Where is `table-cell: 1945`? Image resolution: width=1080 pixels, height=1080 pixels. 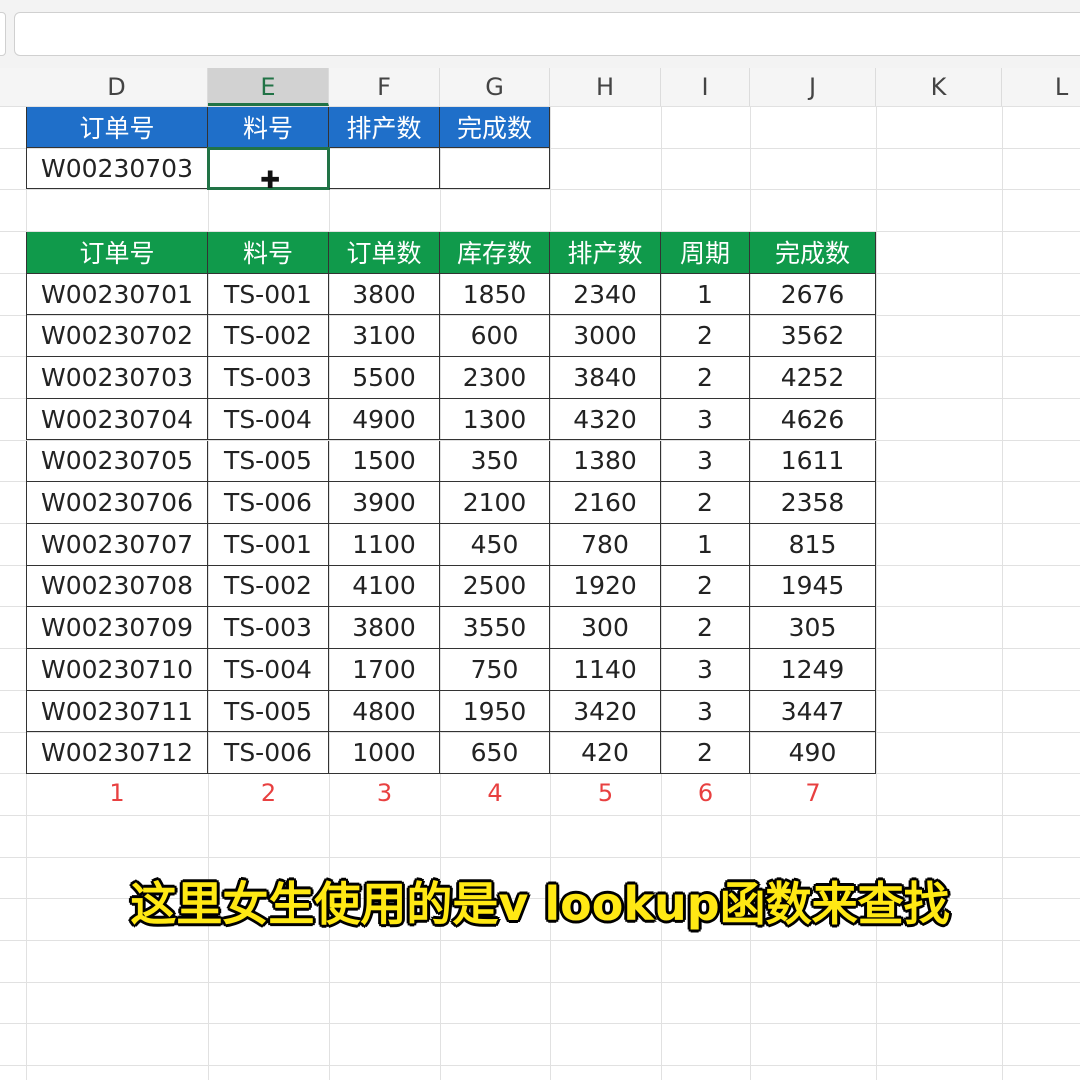 table-cell: 1945 is located at coordinates (813, 586).